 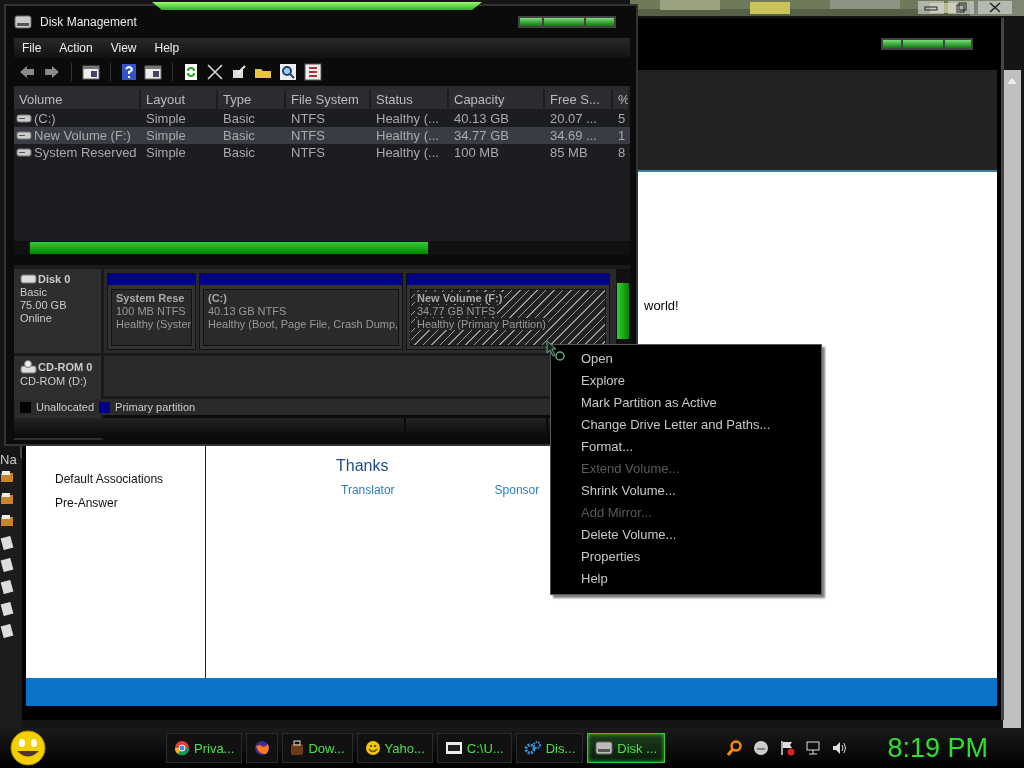 What do you see at coordinates (481, 118) in the screenshot?
I see `table-cell-text: 40.13 GB` at bounding box center [481, 118].